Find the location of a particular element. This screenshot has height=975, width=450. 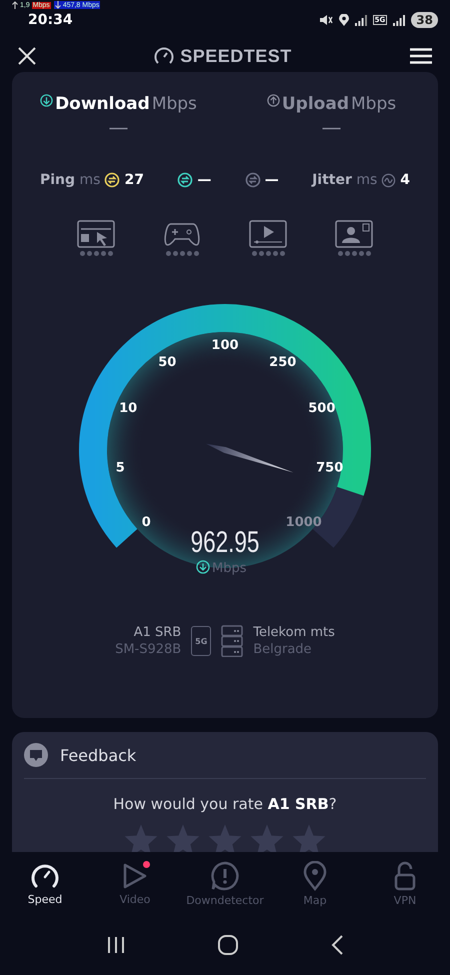

chat-bubble-icon is located at coordinates (36, 755).